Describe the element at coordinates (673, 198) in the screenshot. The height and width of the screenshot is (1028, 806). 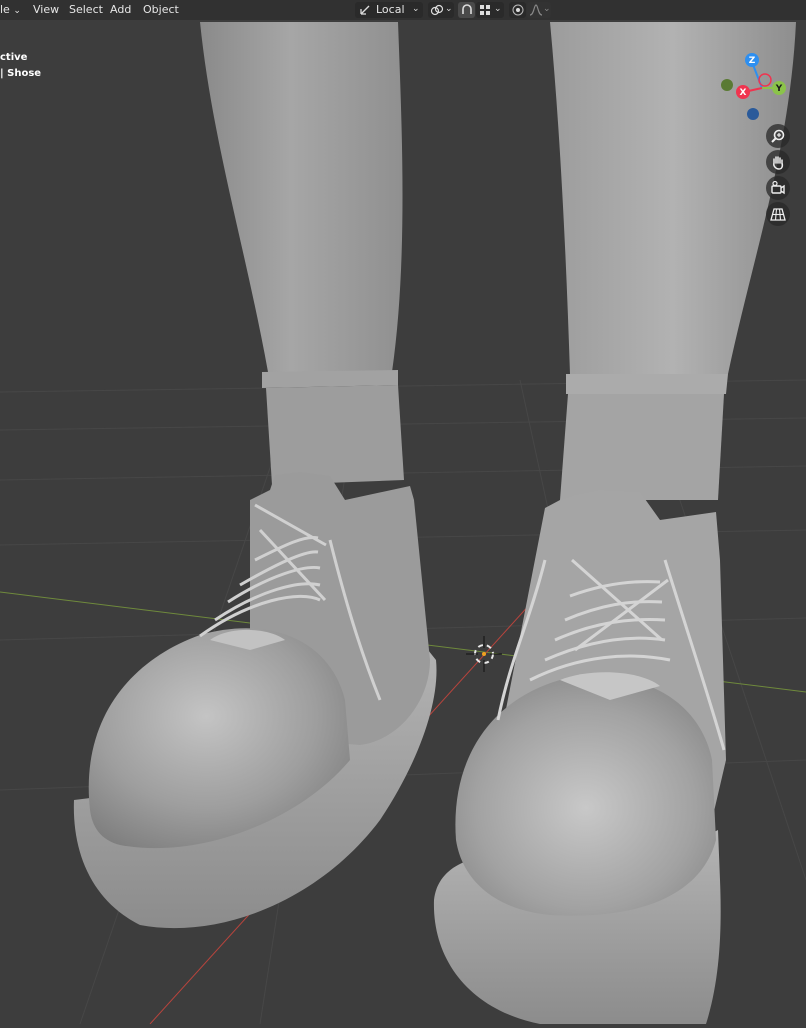
I see `right-leg` at that location.